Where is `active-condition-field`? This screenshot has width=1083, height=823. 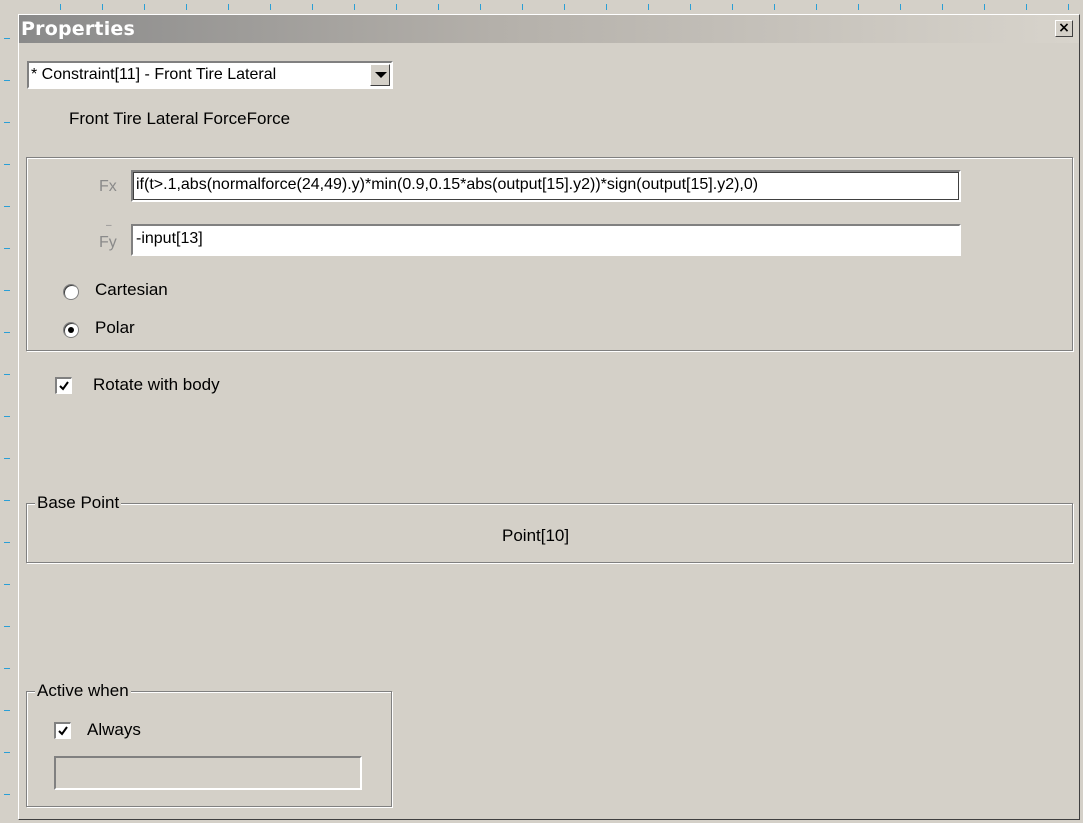
active-condition-field is located at coordinates (208, 773).